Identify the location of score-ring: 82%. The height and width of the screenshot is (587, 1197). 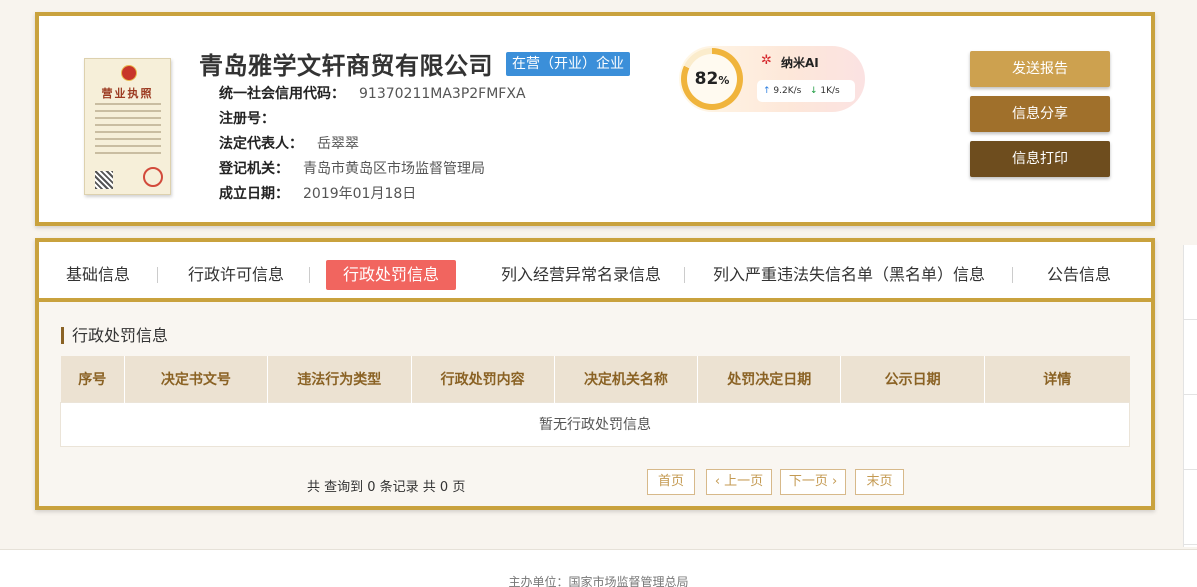
(712, 79).